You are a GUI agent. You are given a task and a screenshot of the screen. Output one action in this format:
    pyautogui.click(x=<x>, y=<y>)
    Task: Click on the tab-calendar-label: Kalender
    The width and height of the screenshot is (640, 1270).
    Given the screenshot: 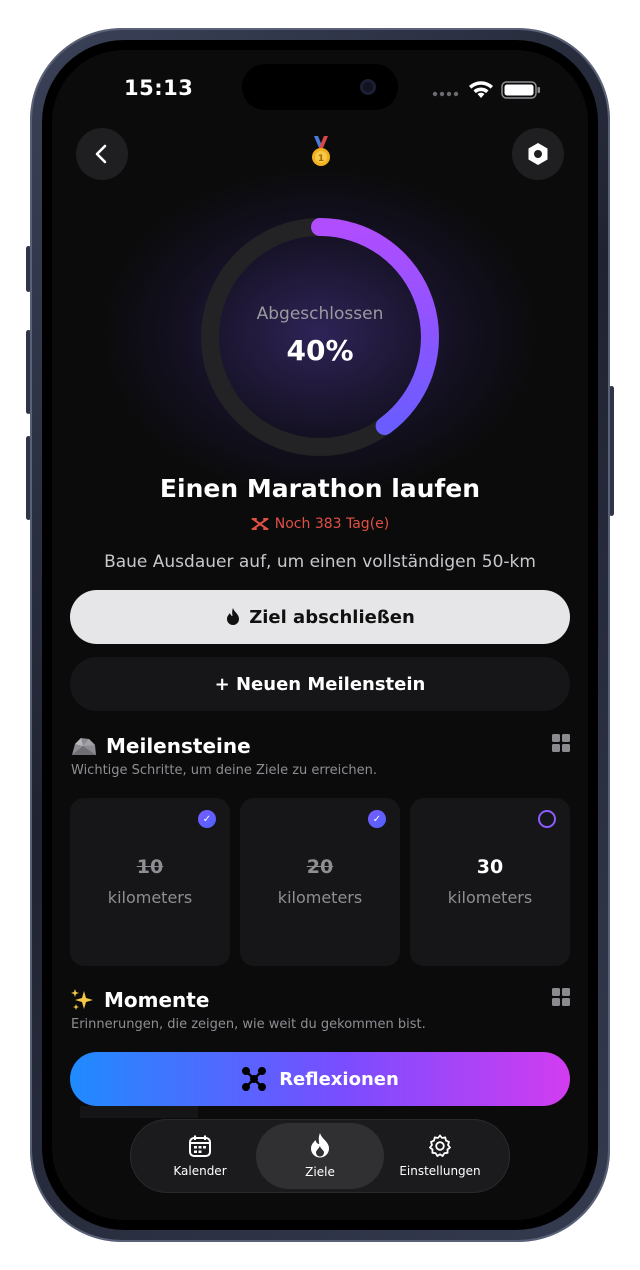 What is the action you would take?
    pyautogui.click(x=200, y=1171)
    